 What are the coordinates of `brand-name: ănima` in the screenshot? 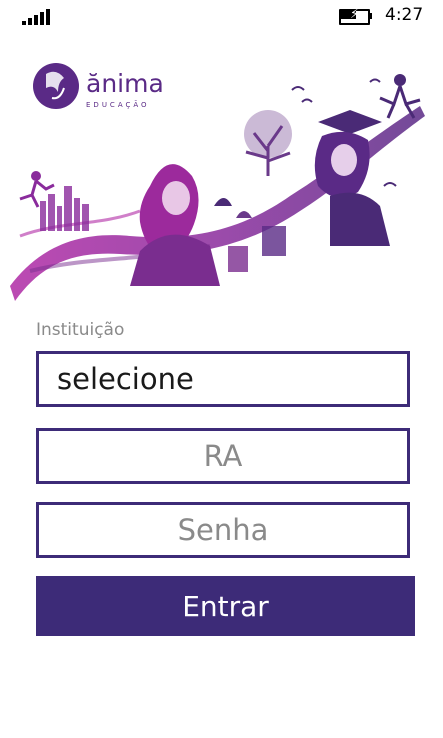 It's located at (125, 83).